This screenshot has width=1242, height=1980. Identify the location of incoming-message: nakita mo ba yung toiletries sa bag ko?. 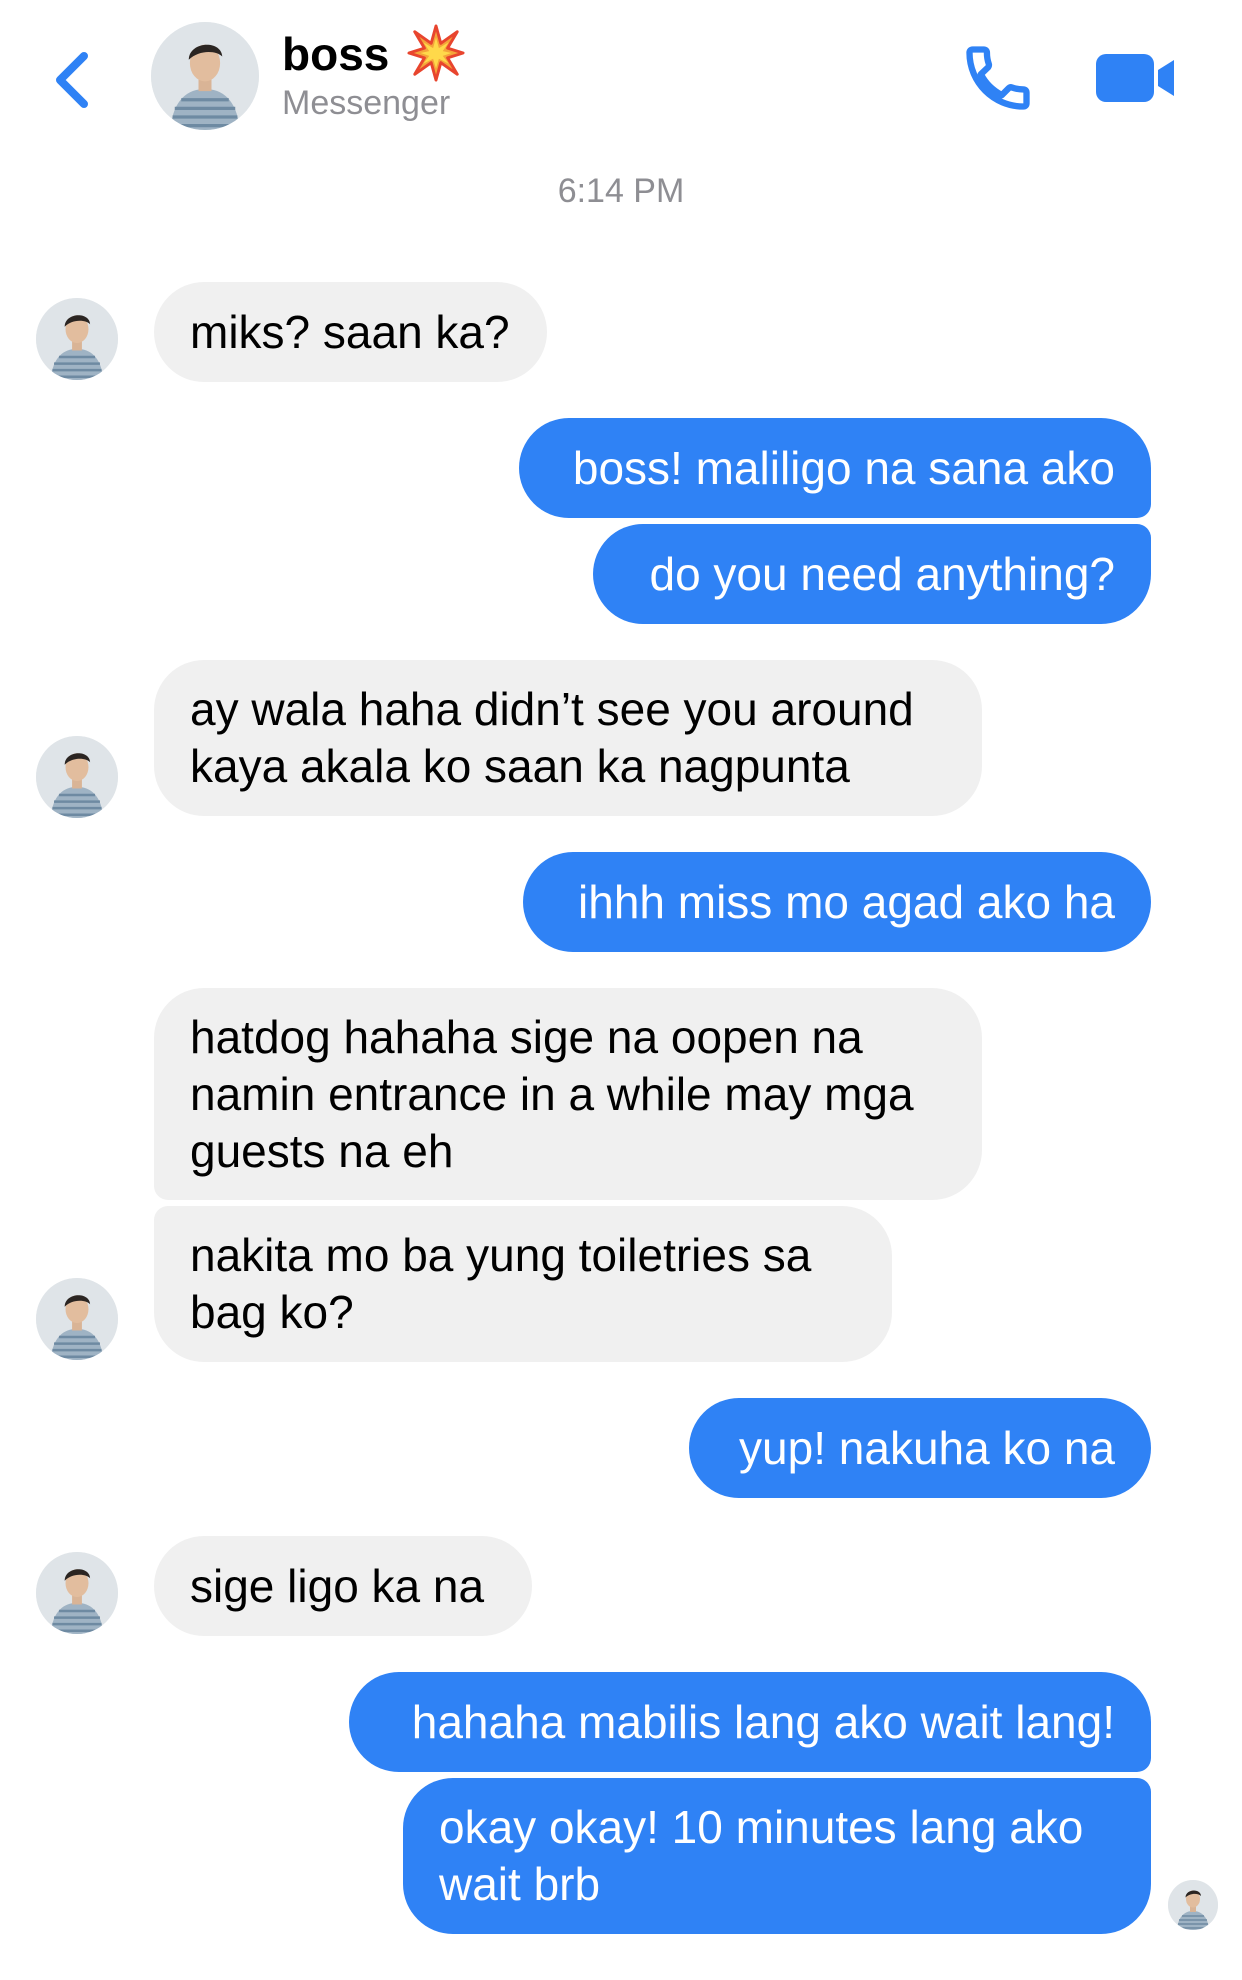
(523, 1284).